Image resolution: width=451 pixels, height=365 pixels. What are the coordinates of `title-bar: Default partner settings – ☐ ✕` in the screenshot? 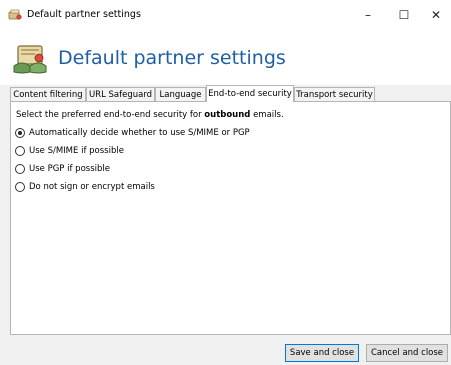 It's located at (225, 15).